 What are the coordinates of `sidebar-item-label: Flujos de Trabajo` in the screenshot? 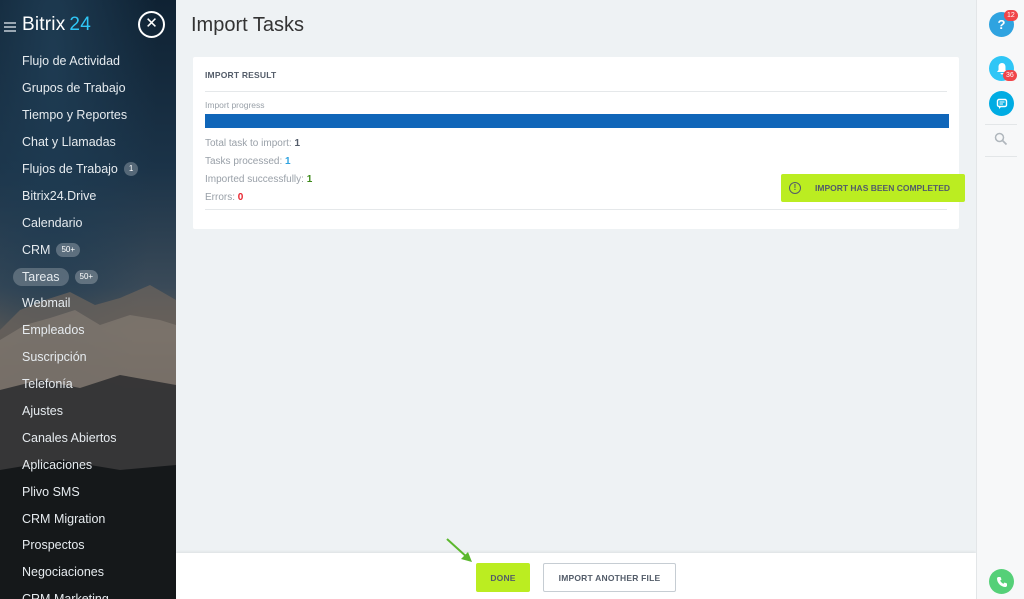 It's located at (70, 169).